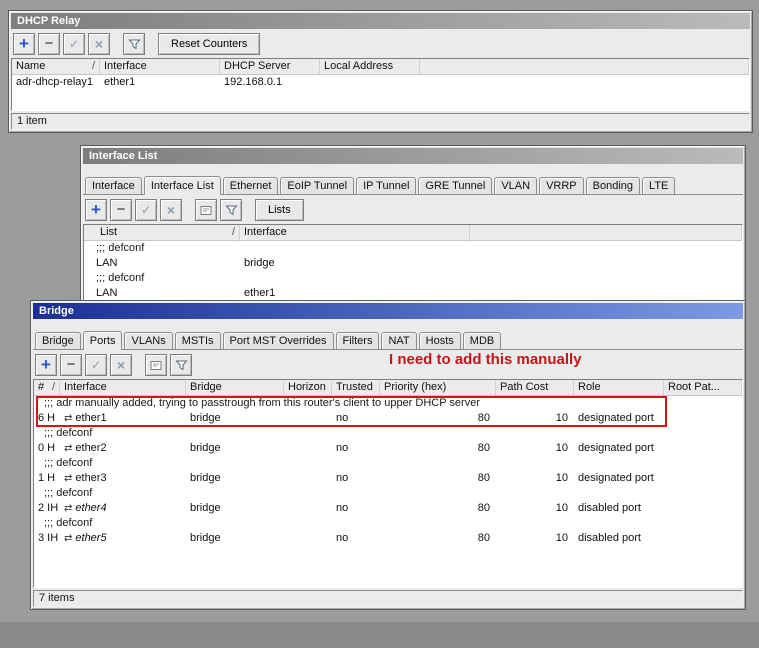  Describe the element at coordinates (483, 508) in the screenshot. I see `cell-priority: 80` at that location.